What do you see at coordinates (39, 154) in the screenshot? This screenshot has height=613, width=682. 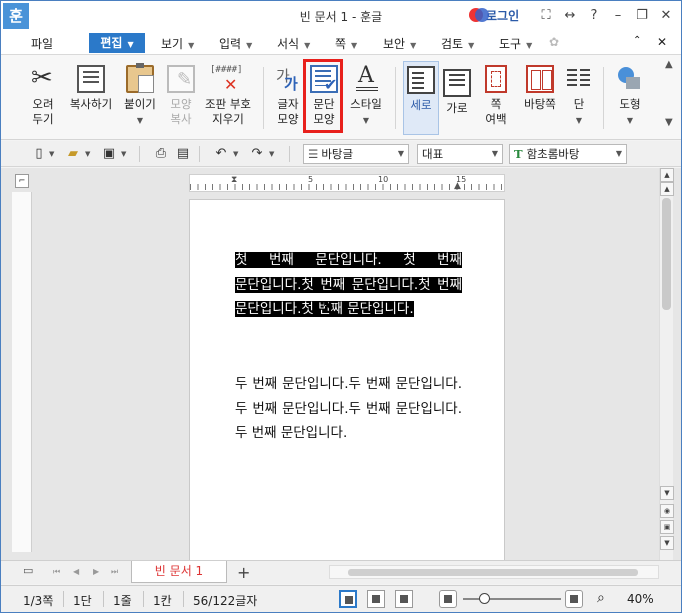 I see `new-document-icon: ▯` at bounding box center [39, 154].